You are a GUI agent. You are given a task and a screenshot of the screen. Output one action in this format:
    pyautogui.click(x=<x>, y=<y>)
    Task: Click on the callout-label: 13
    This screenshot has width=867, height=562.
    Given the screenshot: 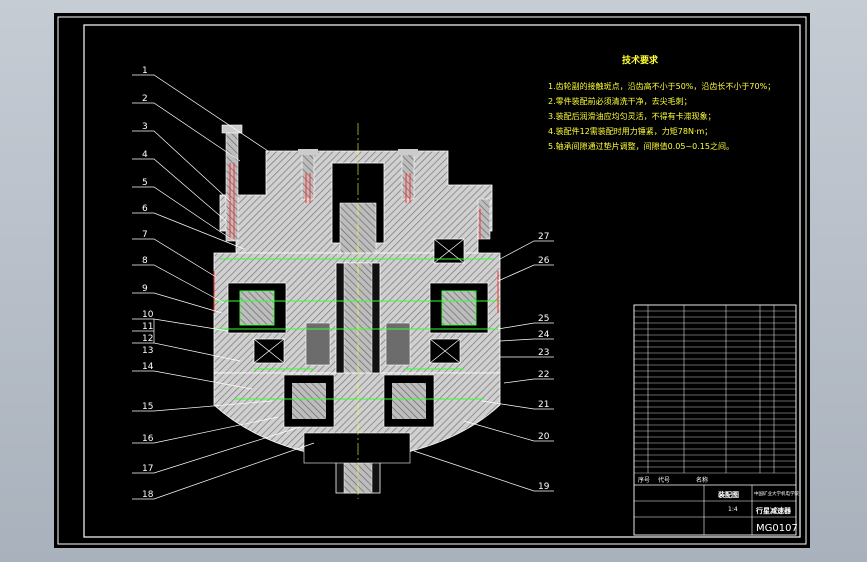 What is the action you would take?
    pyautogui.click(x=147, y=351)
    